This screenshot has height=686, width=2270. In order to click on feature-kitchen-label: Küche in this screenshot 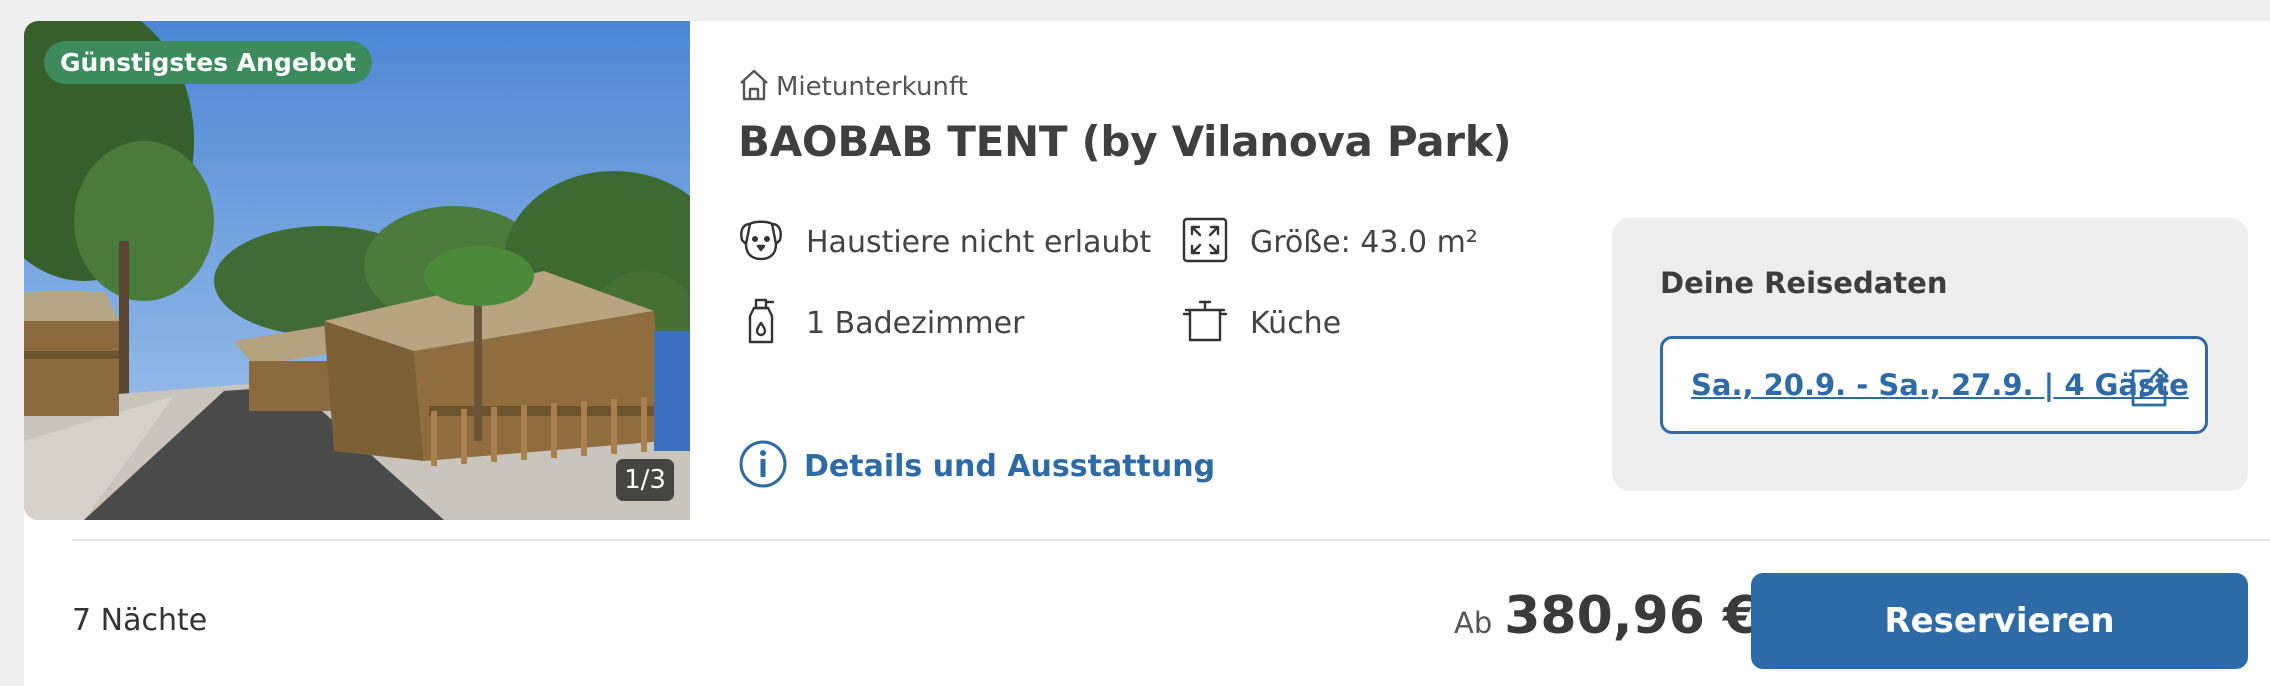, I will do `click(1296, 323)`.